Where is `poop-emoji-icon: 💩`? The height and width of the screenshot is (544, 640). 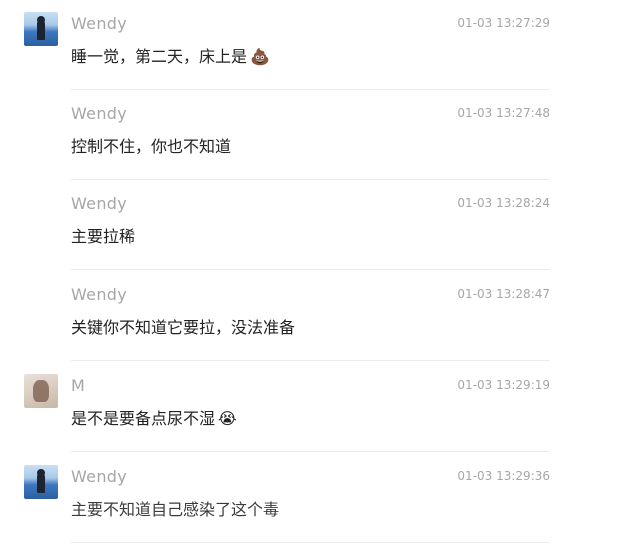
poop-emoji-icon: 💩 is located at coordinates (260, 56).